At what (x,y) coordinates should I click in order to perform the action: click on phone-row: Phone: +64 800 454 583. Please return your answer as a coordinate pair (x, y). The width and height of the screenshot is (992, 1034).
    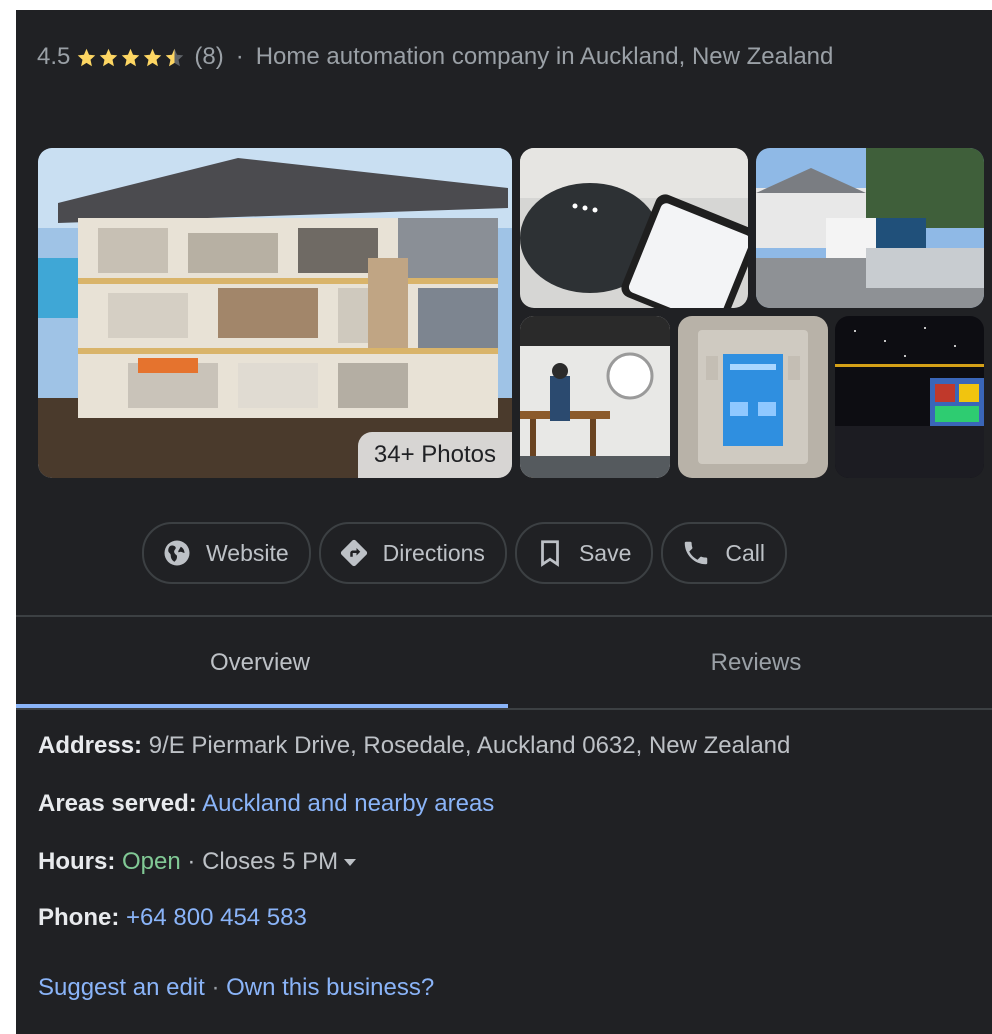
    Looking at the image, I should click on (172, 918).